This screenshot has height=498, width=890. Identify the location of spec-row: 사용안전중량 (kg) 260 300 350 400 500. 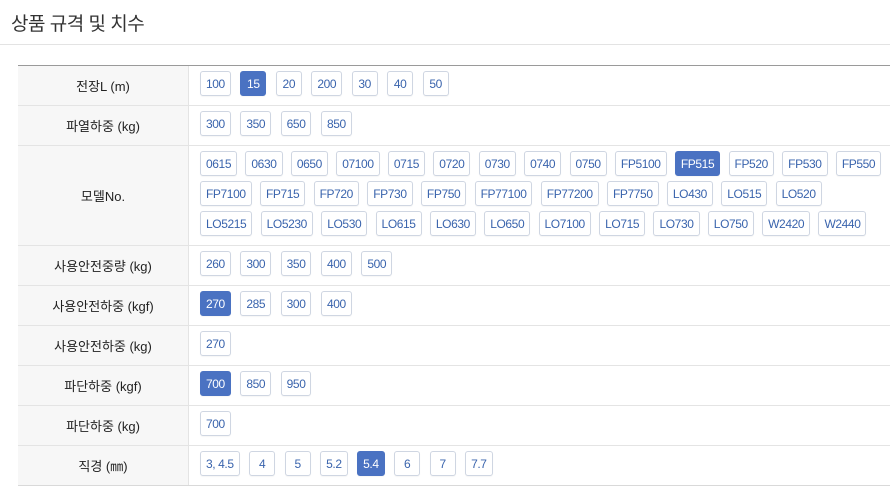
(454, 266).